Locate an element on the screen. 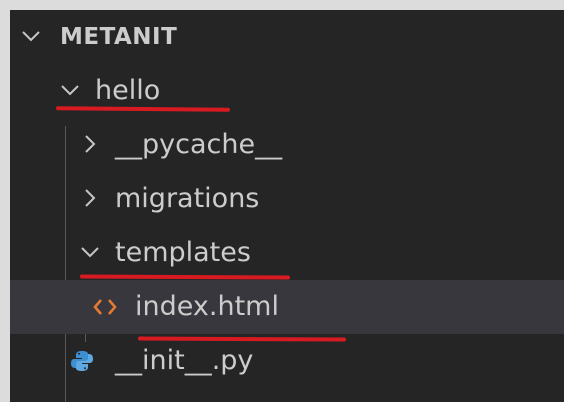 The height and width of the screenshot is (402, 564). tree-item-pycache: __pycache__ is located at coordinates (287, 145).